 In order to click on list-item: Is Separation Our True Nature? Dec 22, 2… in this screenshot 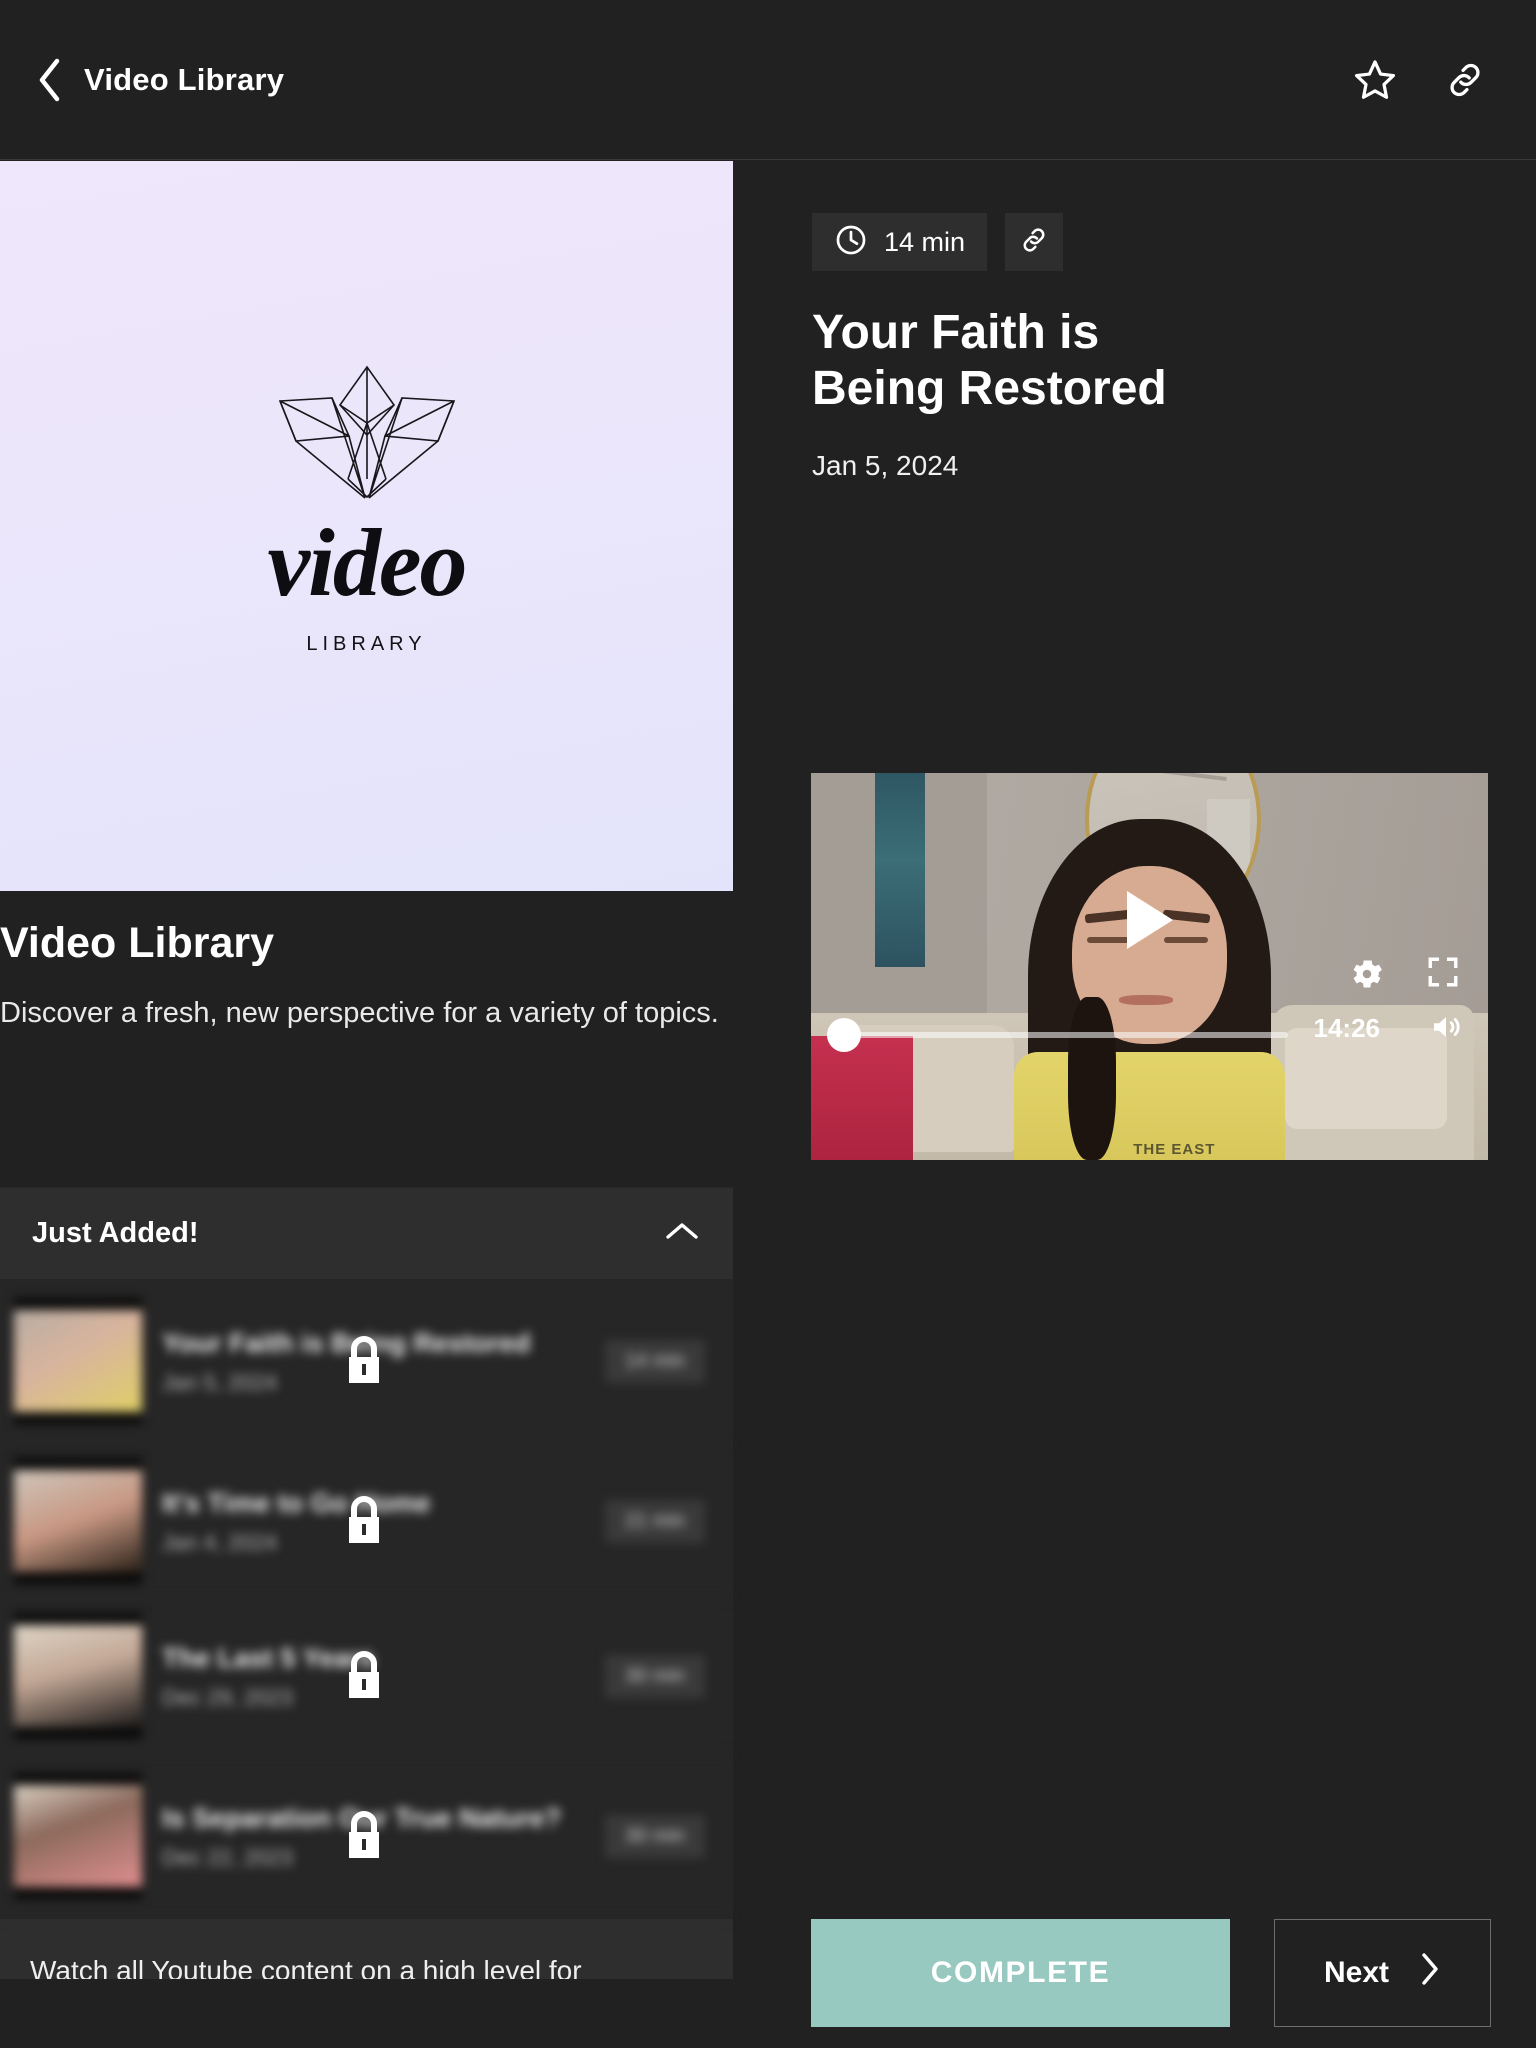, I will do `click(366, 1836)`.